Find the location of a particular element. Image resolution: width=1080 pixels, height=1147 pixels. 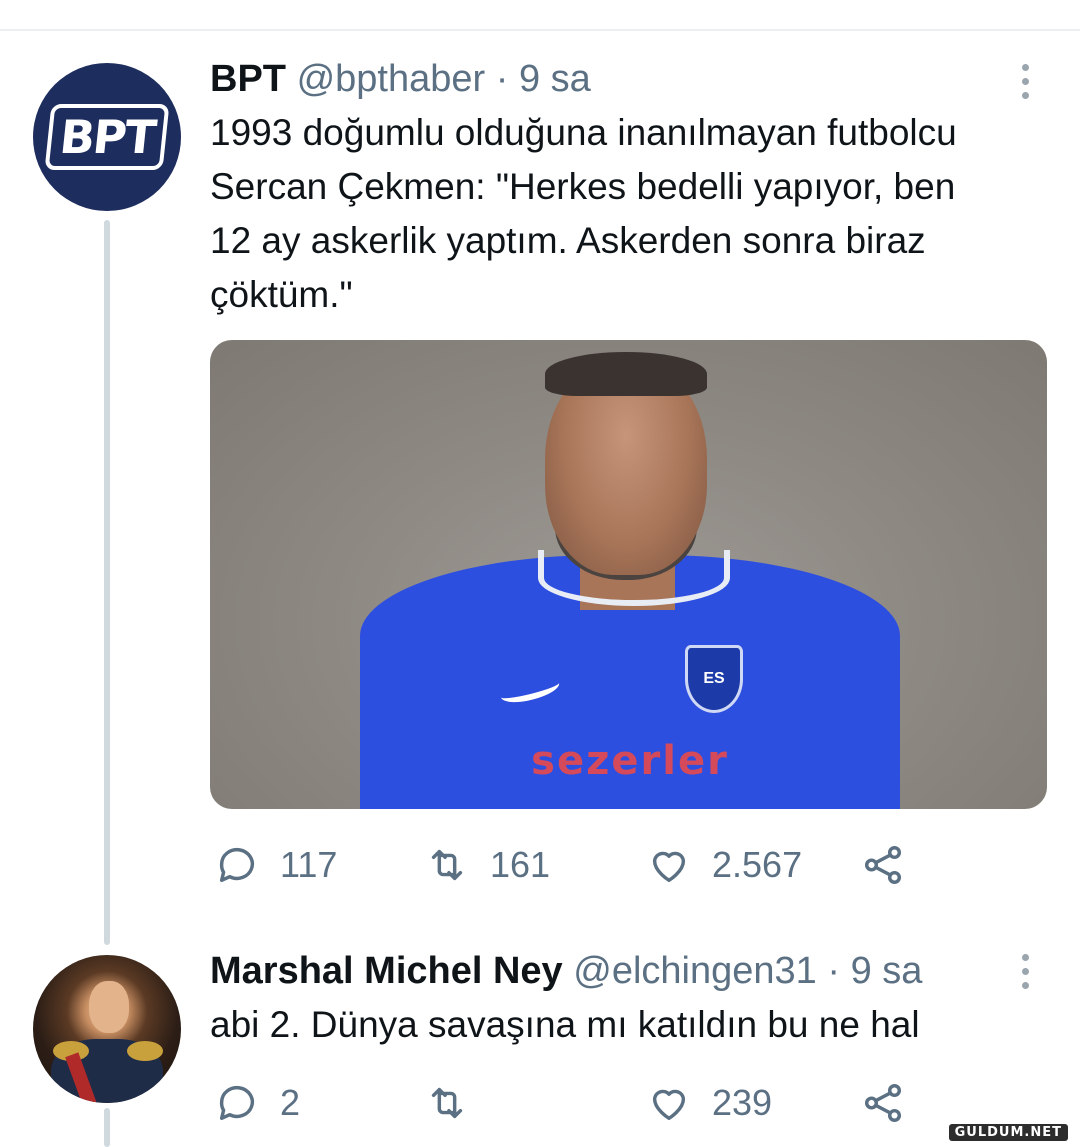

marshal-avatar is located at coordinates (107, 1029).